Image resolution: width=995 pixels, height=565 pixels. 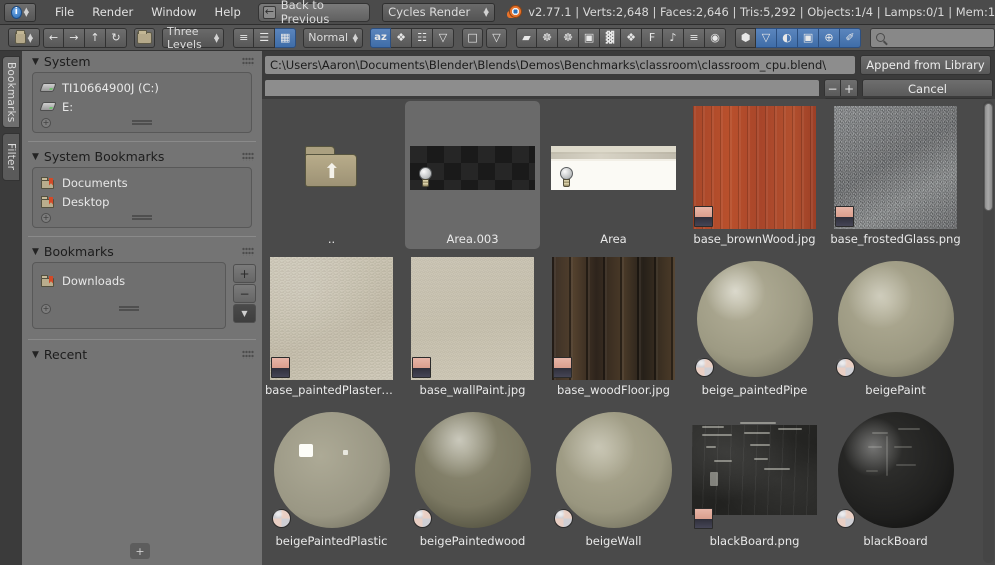 I want to click on search-input, so click(x=932, y=37).